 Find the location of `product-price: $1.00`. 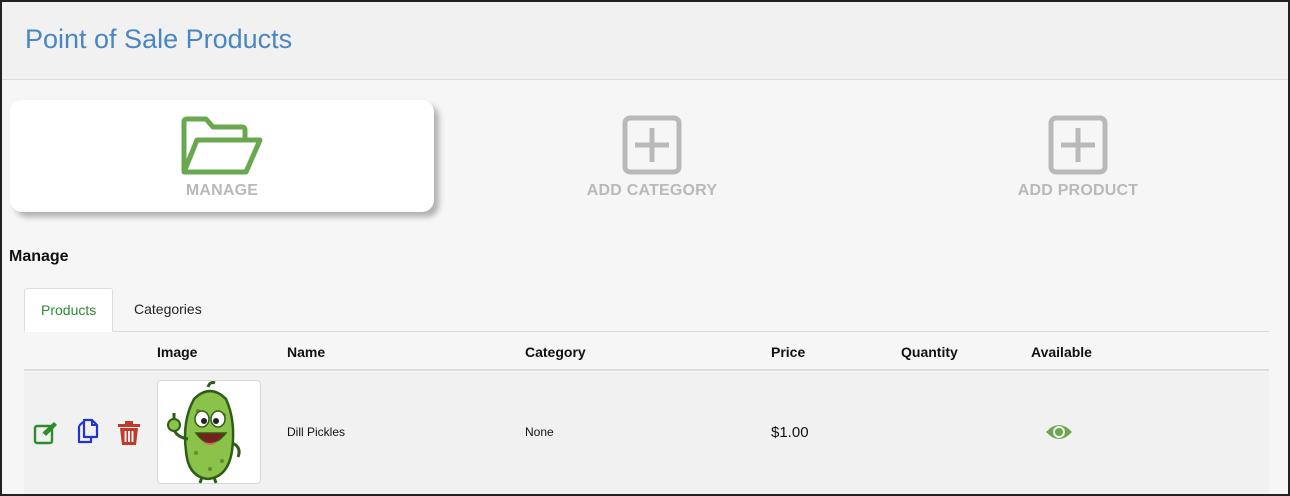

product-price: $1.00 is located at coordinates (790, 432).